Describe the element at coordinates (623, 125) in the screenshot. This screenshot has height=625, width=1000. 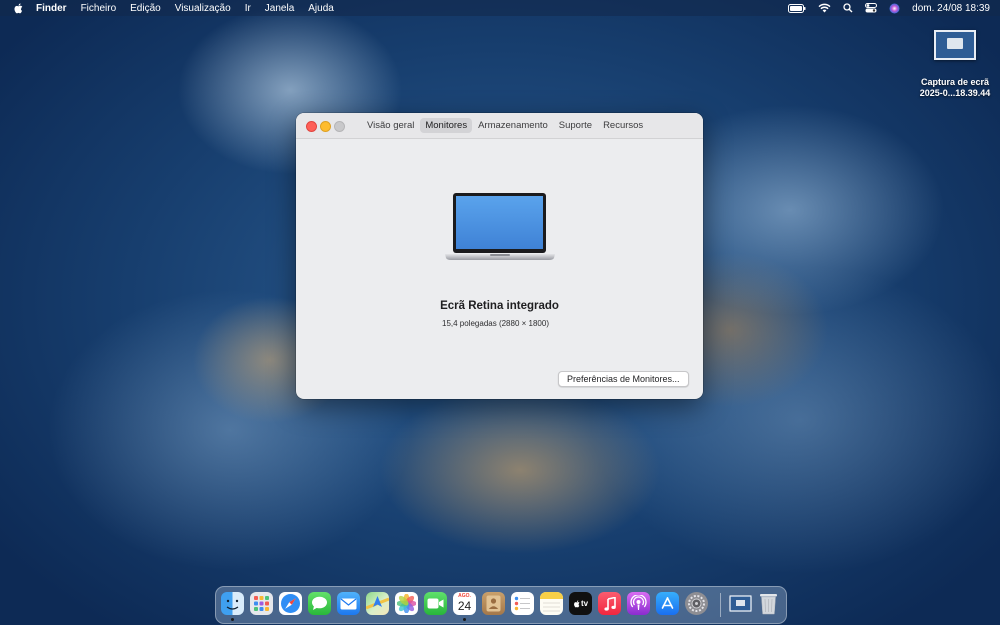
I see `tab-recursos: Recursos` at that location.